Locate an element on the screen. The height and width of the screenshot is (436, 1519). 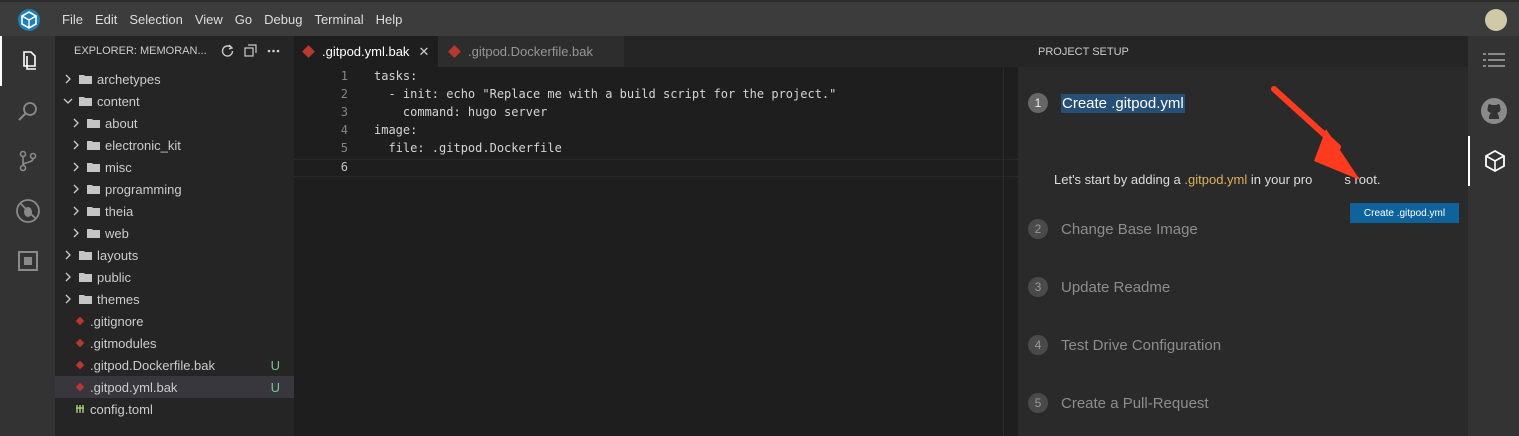
tree-item: electronic_kit is located at coordinates (174, 145).